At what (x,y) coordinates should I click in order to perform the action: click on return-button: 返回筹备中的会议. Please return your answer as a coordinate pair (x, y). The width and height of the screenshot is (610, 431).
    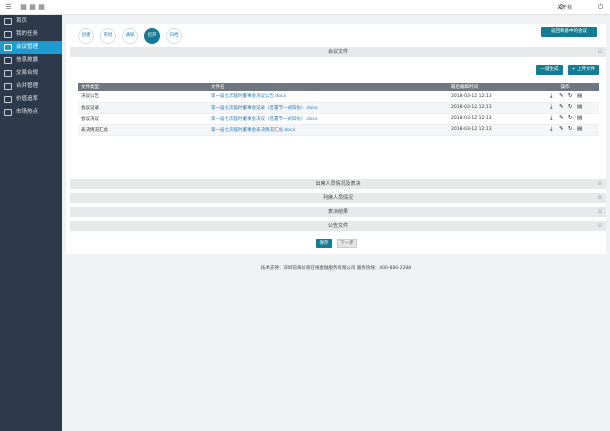
    Looking at the image, I should click on (569, 32).